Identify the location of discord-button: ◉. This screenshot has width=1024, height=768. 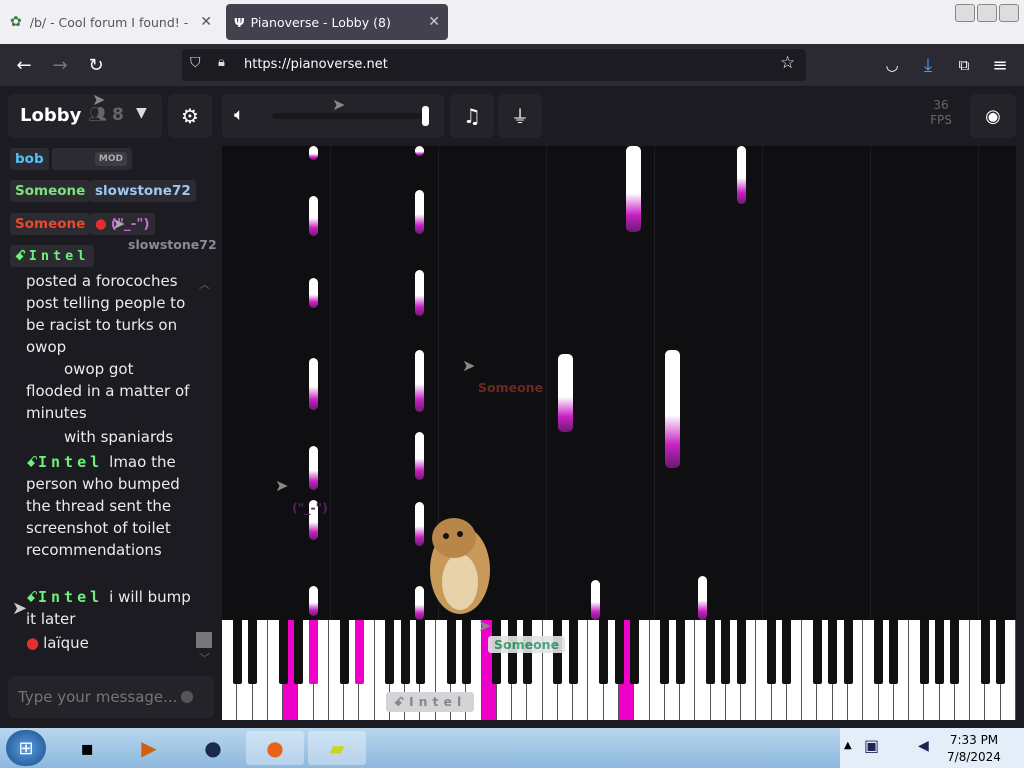
(993, 116).